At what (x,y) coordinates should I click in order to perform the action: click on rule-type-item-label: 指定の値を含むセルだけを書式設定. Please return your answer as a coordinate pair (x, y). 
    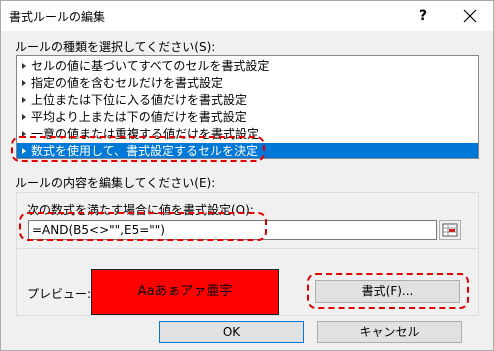
    Looking at the image, I should click on (127, 83).